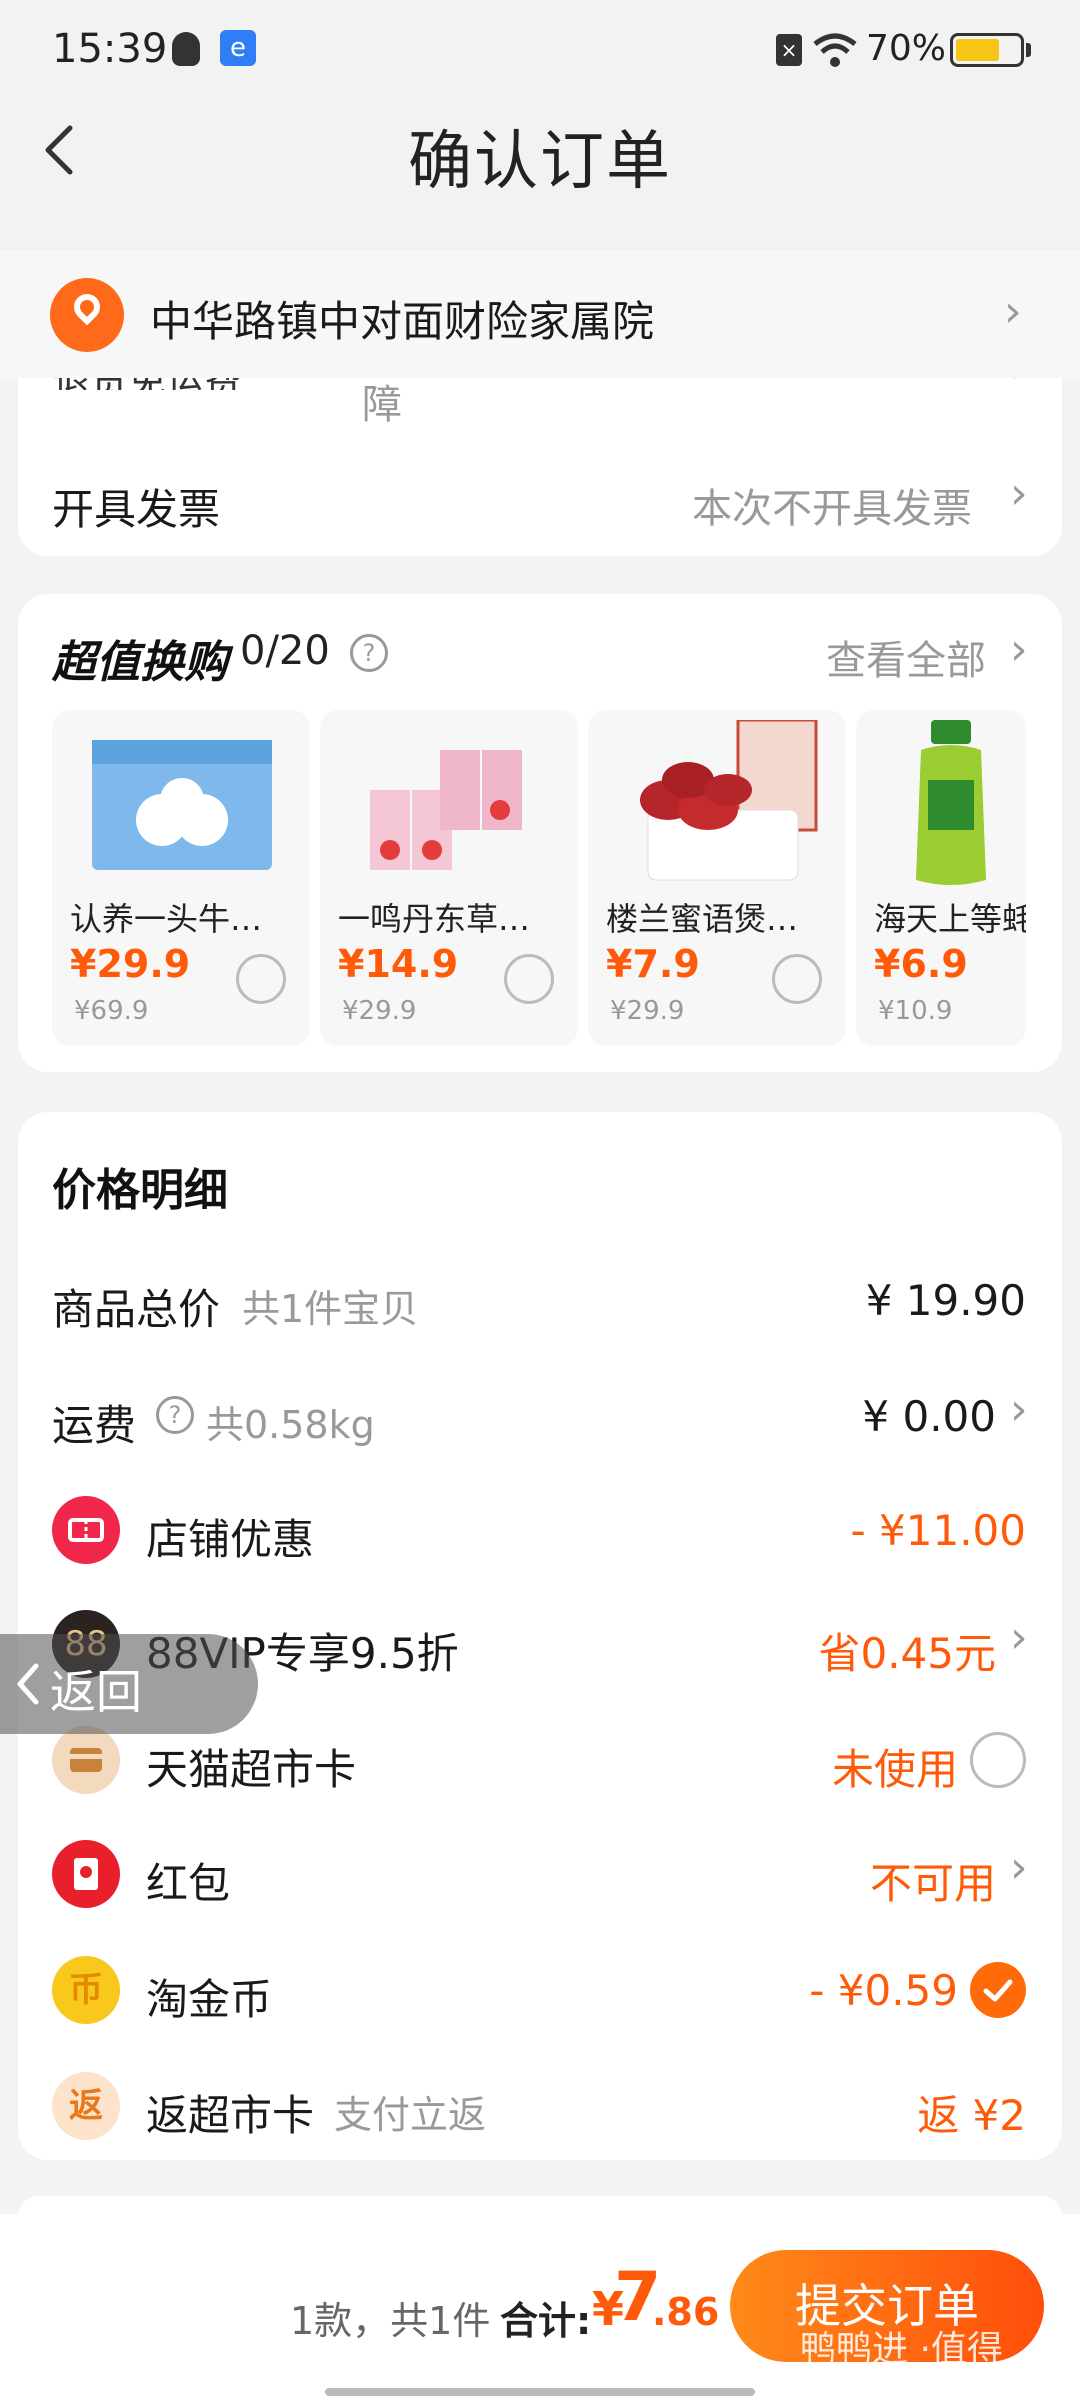 This screenshot has width=1080, height=2400. I want to click on price-detail-title: 价格明细, so click(140, 1190).